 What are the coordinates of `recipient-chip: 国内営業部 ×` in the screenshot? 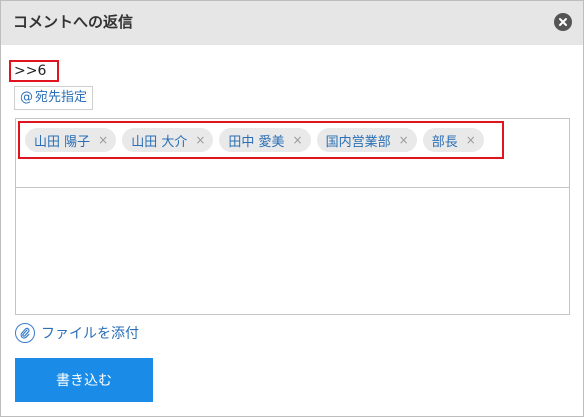 It's located at (366, 140).